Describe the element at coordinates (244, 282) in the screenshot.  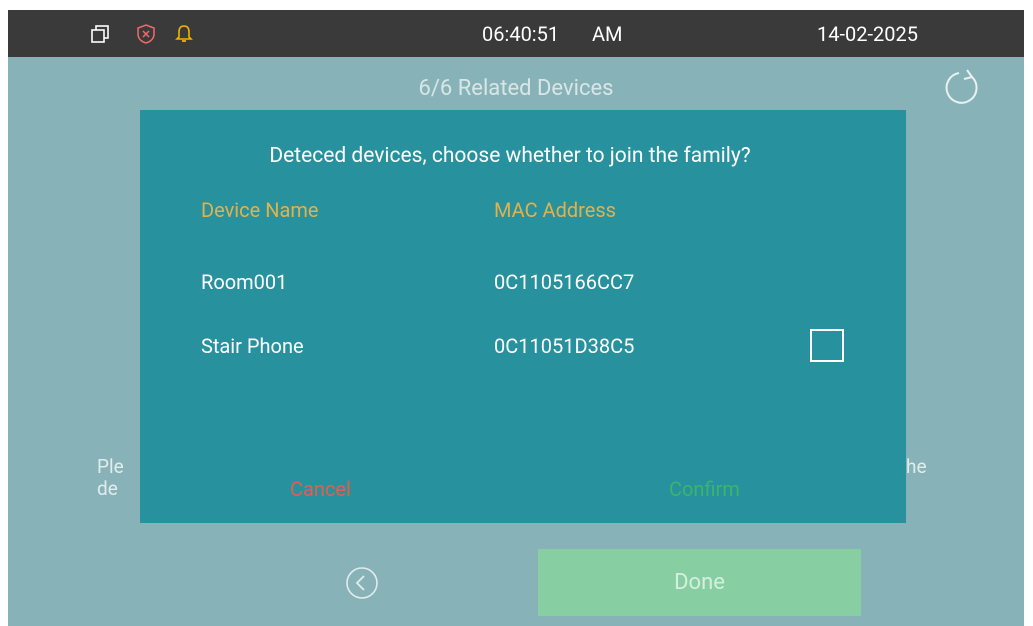
I see `device-name-cell: Room001` at that location.